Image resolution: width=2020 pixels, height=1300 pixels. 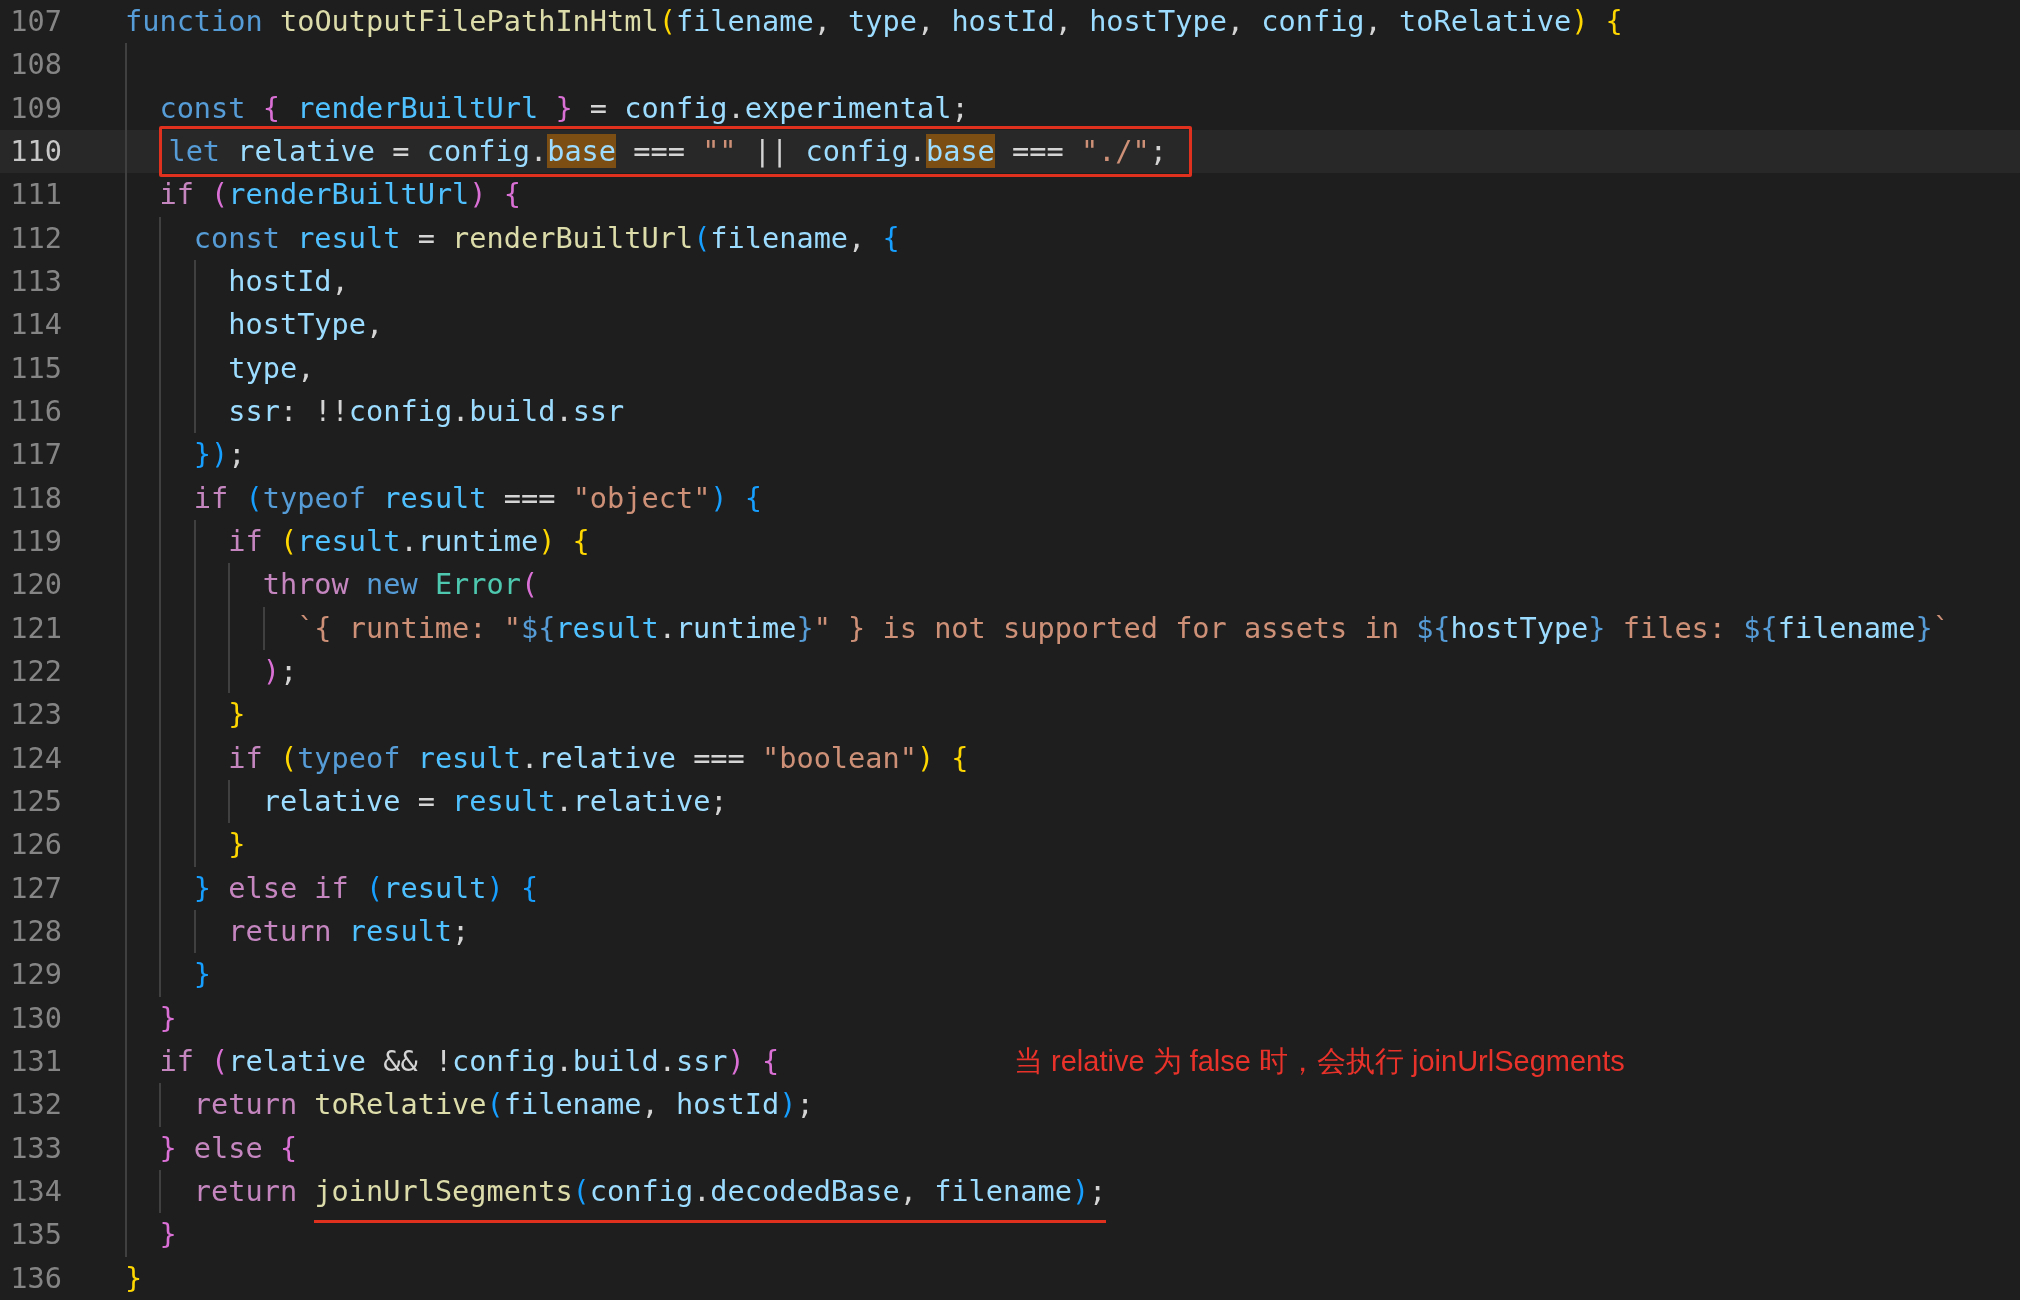 What do you see at coordinates (650, 1199) in the screenshot?
I see `code-line: return joinUrlSegments(config.decodedBase, filename);` at bounding box center [650, 1199].